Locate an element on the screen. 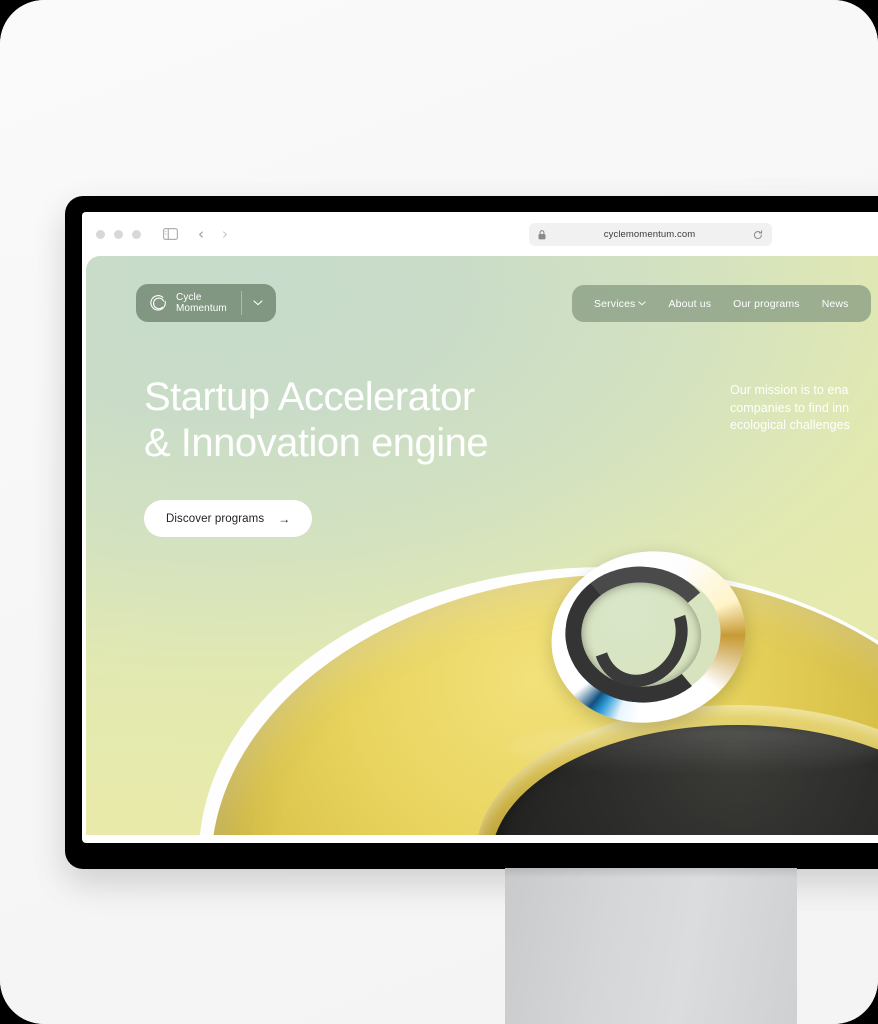 This screenshot has width=878, height=1024. logo-line-1: Cycle is located at coordinates (189, 297).